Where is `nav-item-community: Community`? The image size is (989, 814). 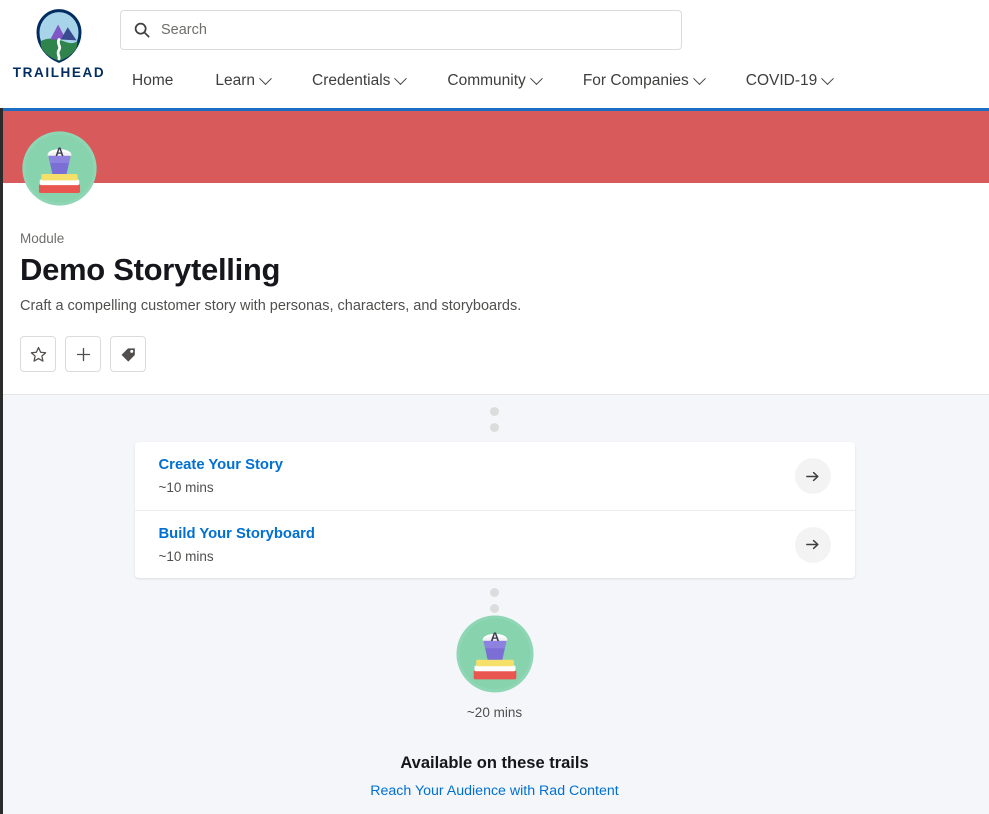 nav-item-community: Community is located at coordinates (493, 81).